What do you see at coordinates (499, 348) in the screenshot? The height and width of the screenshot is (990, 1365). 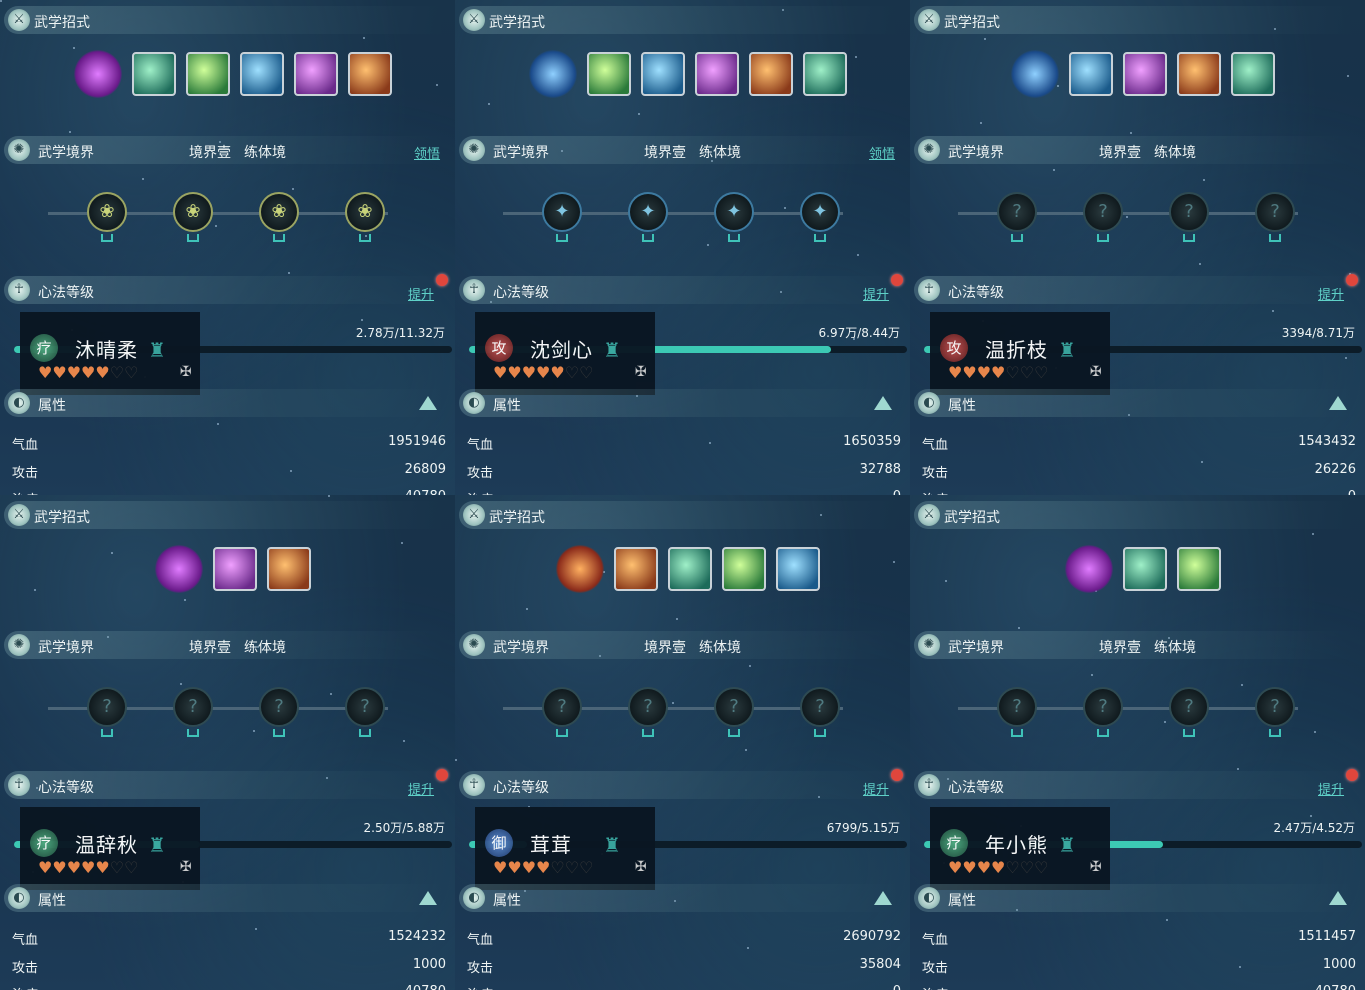 I see `role-badge-icon: 攻` at bounding box center [499, 348].